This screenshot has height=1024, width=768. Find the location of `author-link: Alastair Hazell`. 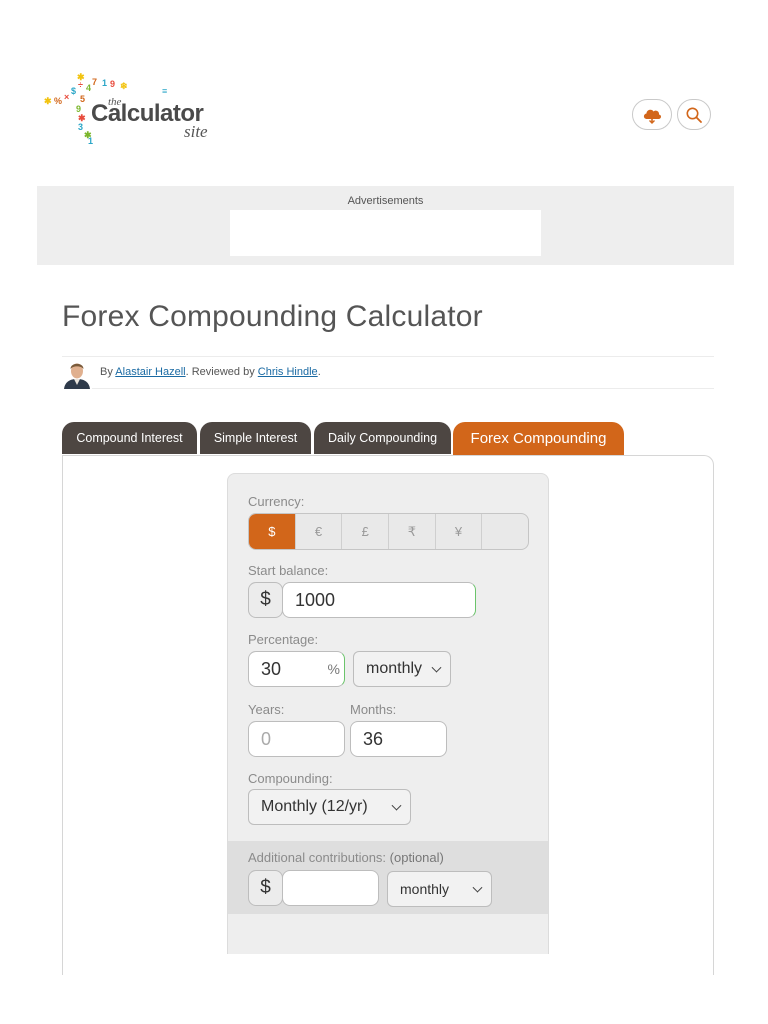

author-link: Alastair Hazell is located at coordinates (150, 372).